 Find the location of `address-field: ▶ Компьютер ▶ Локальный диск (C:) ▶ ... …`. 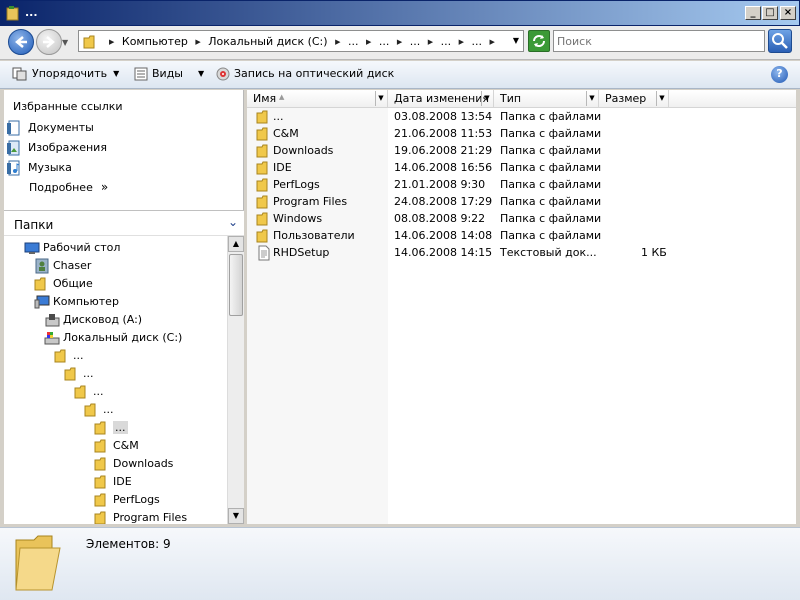

address-field: ▶ Компьютер ▶ Локальный диск (C:) ▶ ... … is located at coordinates (301, 41).